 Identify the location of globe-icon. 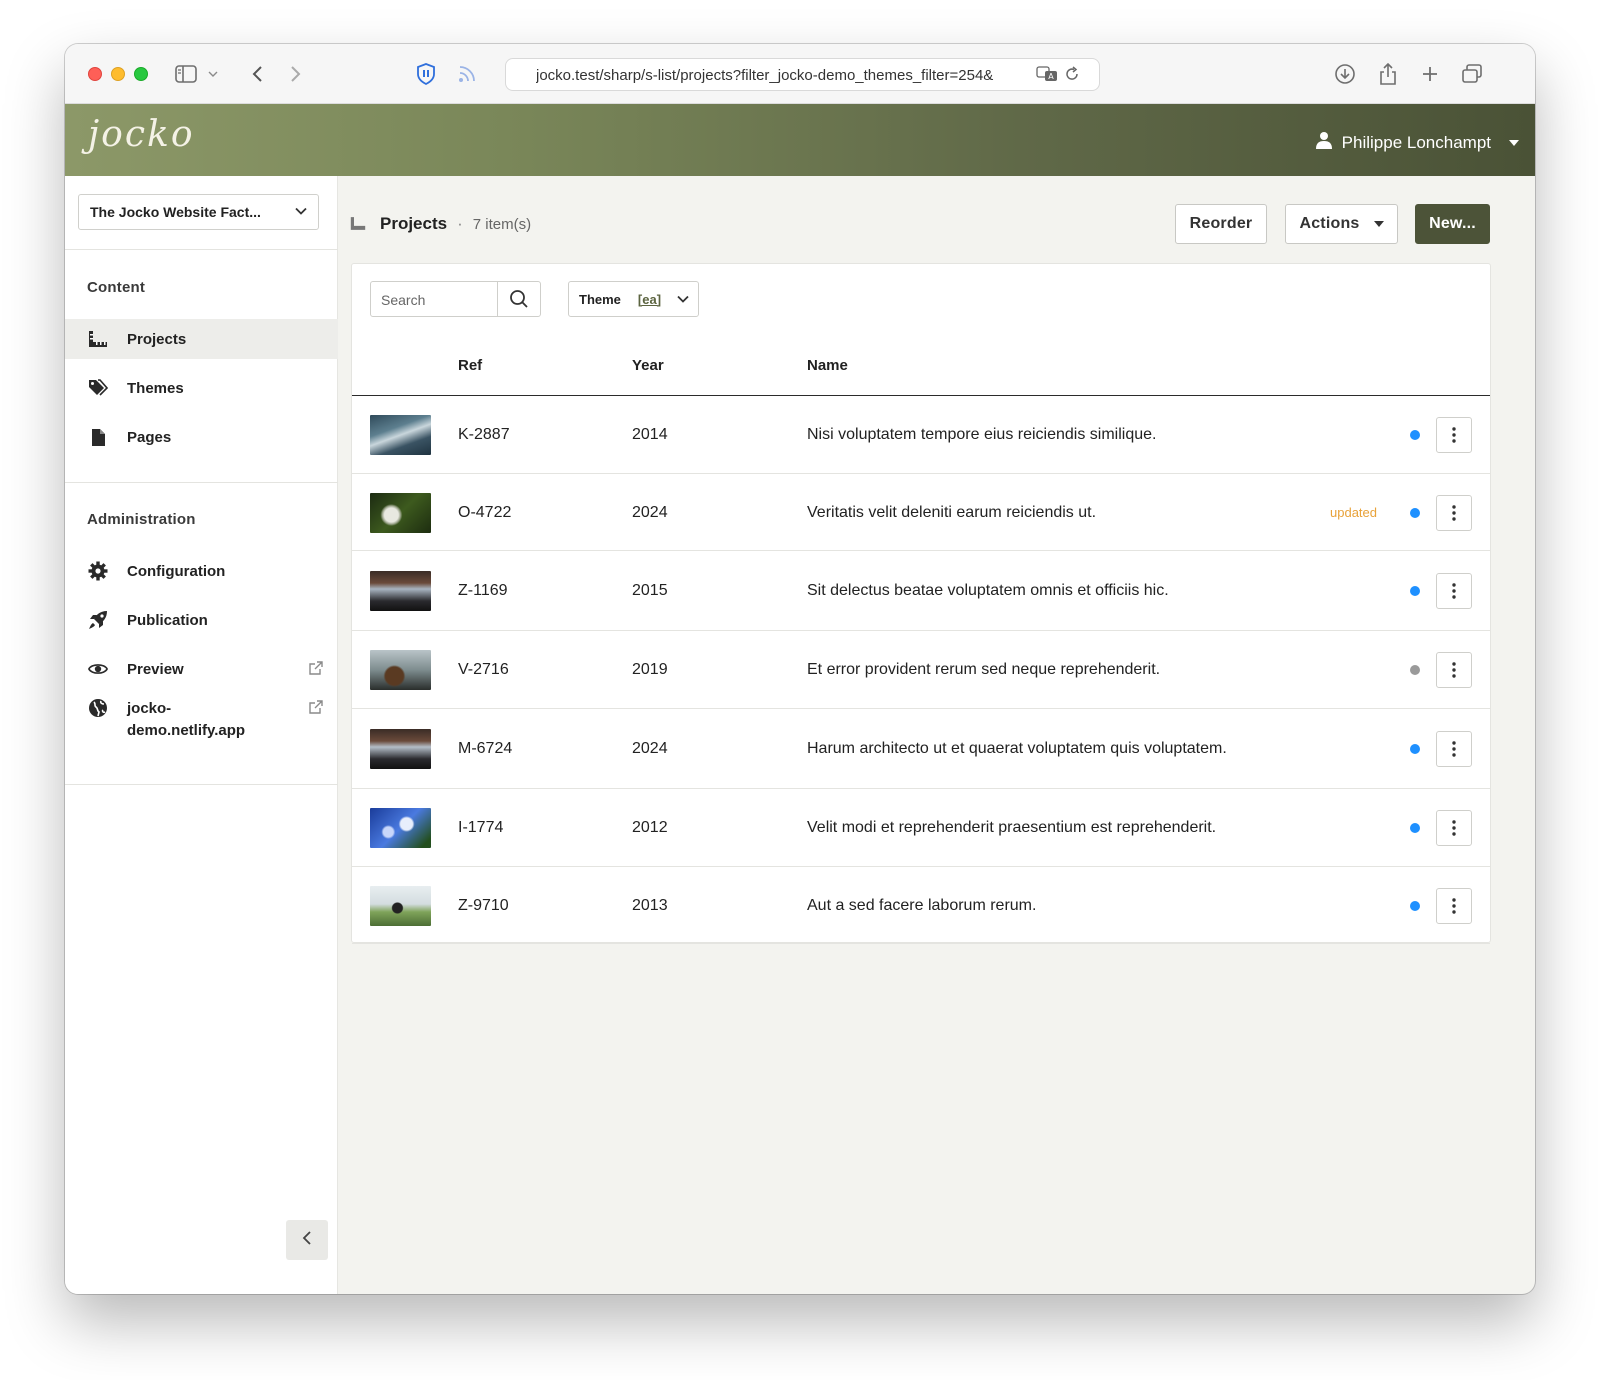
(98, 708).